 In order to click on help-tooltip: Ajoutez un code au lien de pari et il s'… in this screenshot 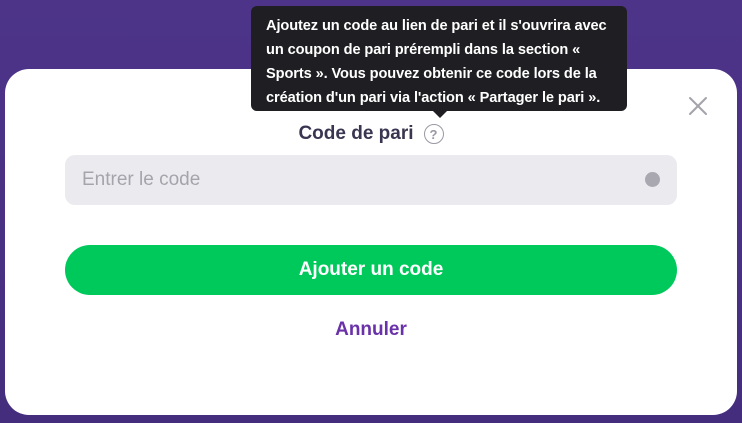, I will do `click(439, 58)`.